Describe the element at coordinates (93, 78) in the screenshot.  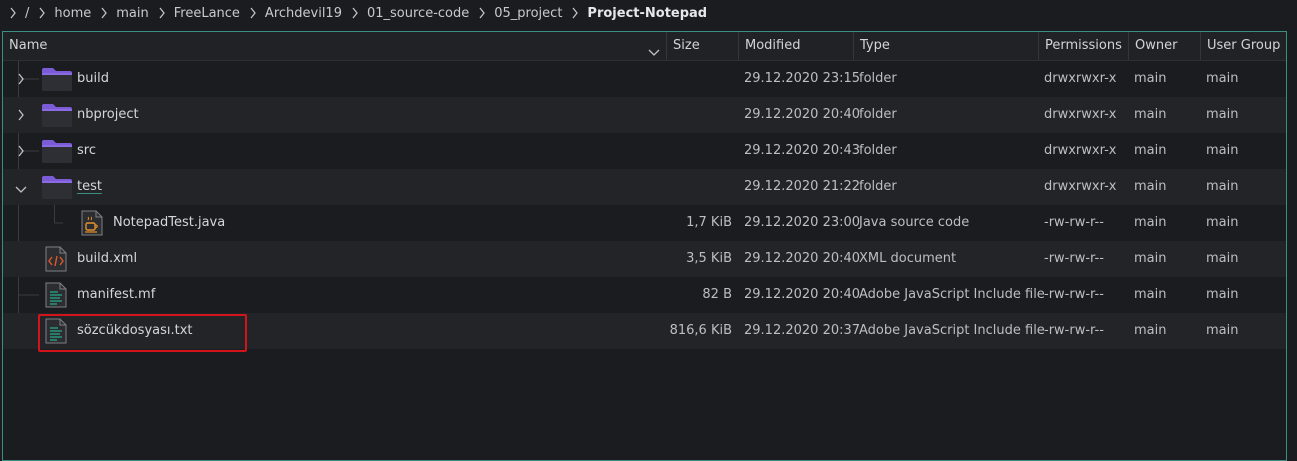
I see `file-name: build` at that location.